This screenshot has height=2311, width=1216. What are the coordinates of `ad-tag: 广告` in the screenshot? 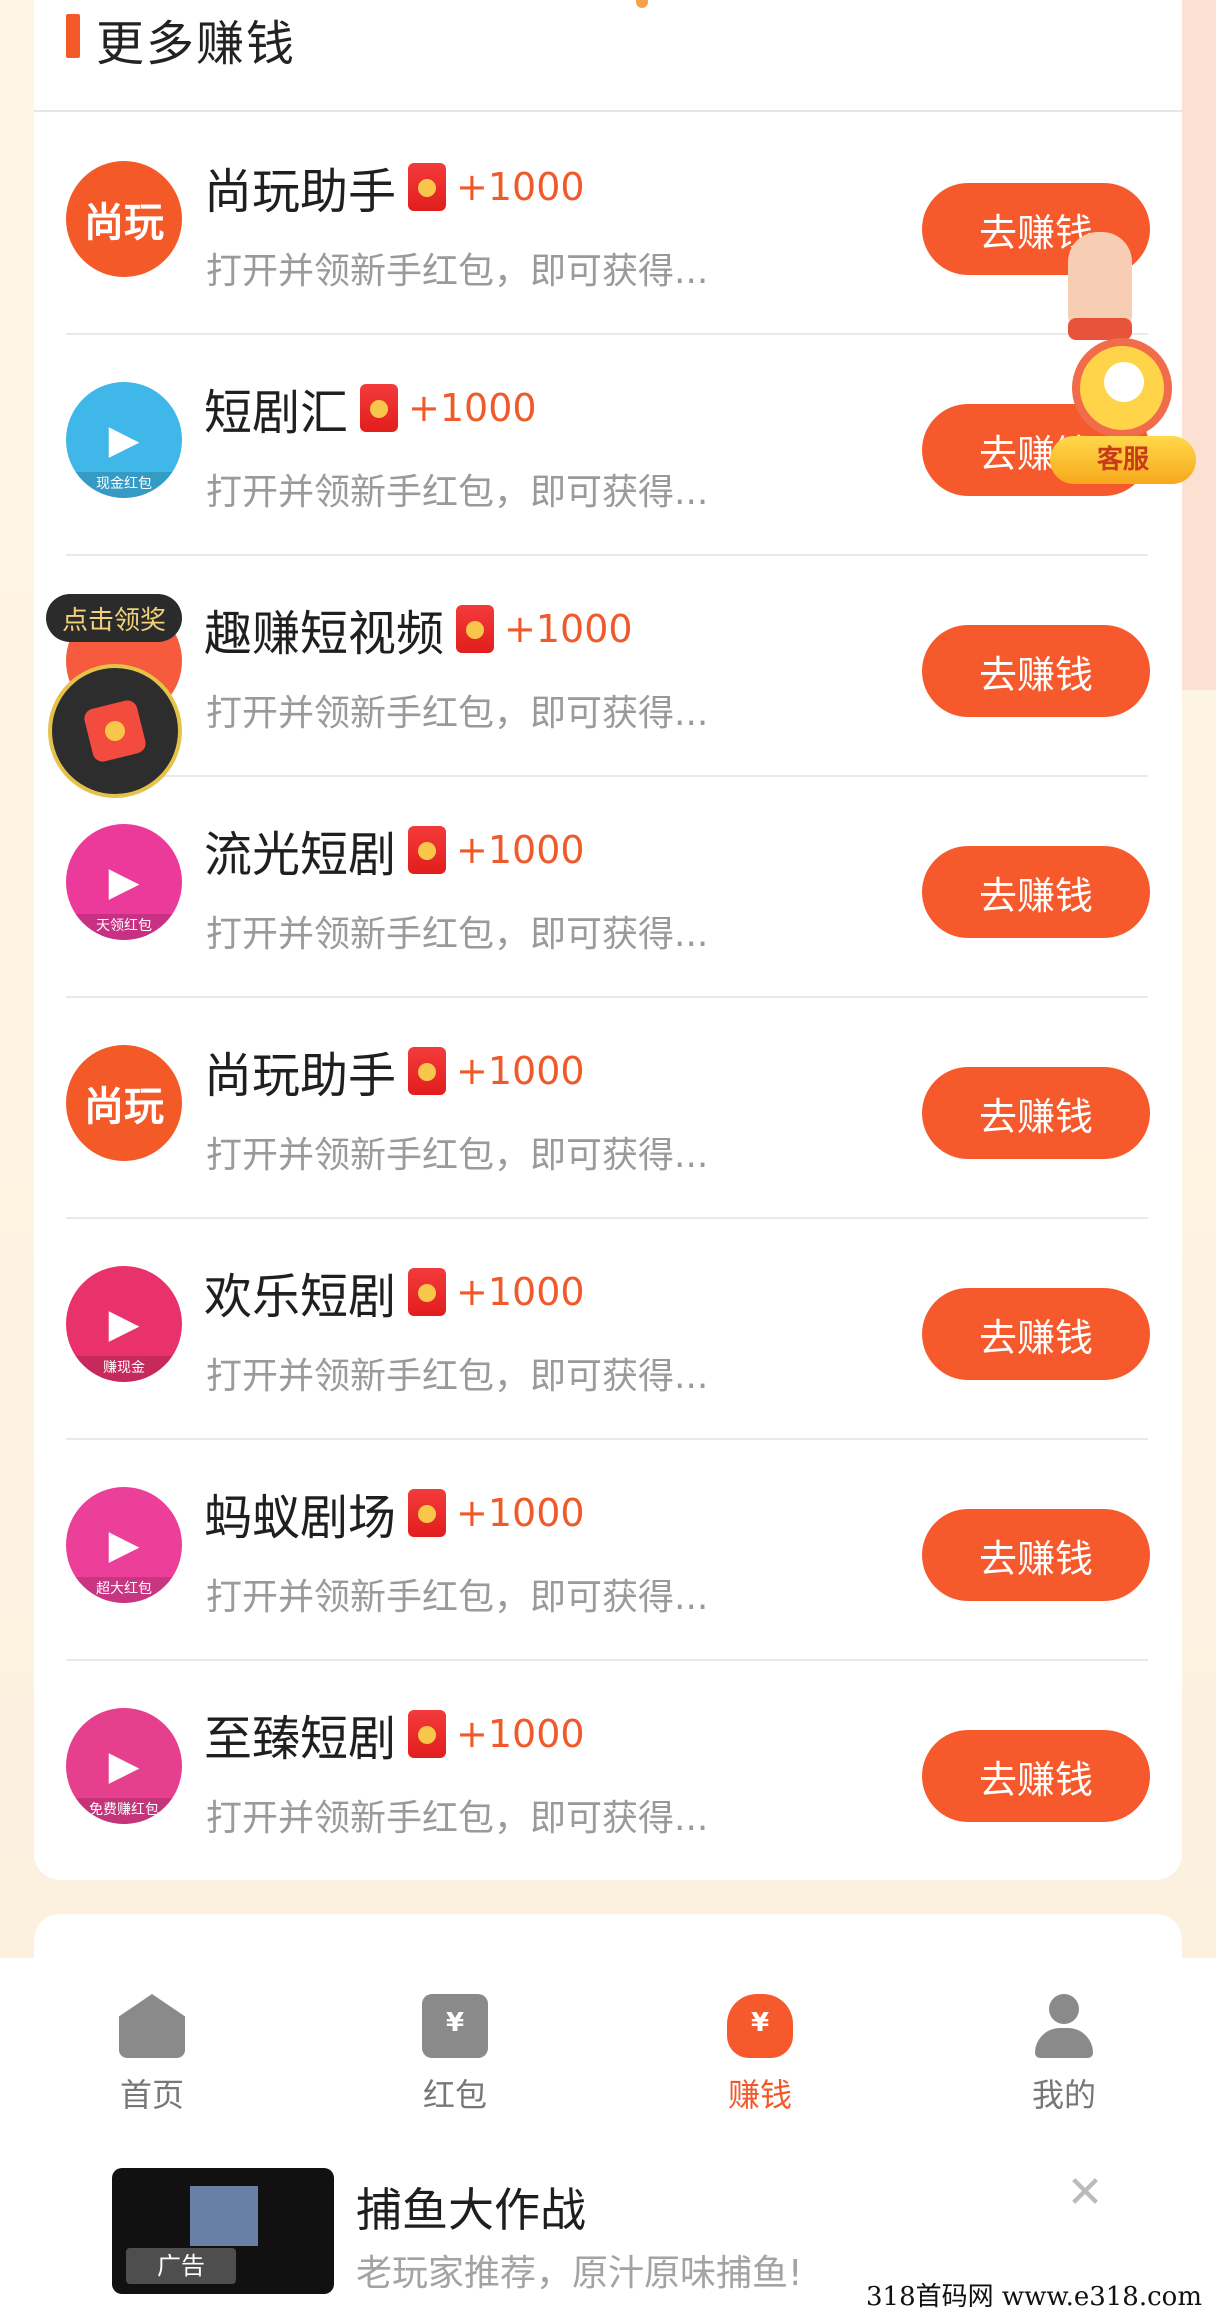 It's located at (181, 2266).